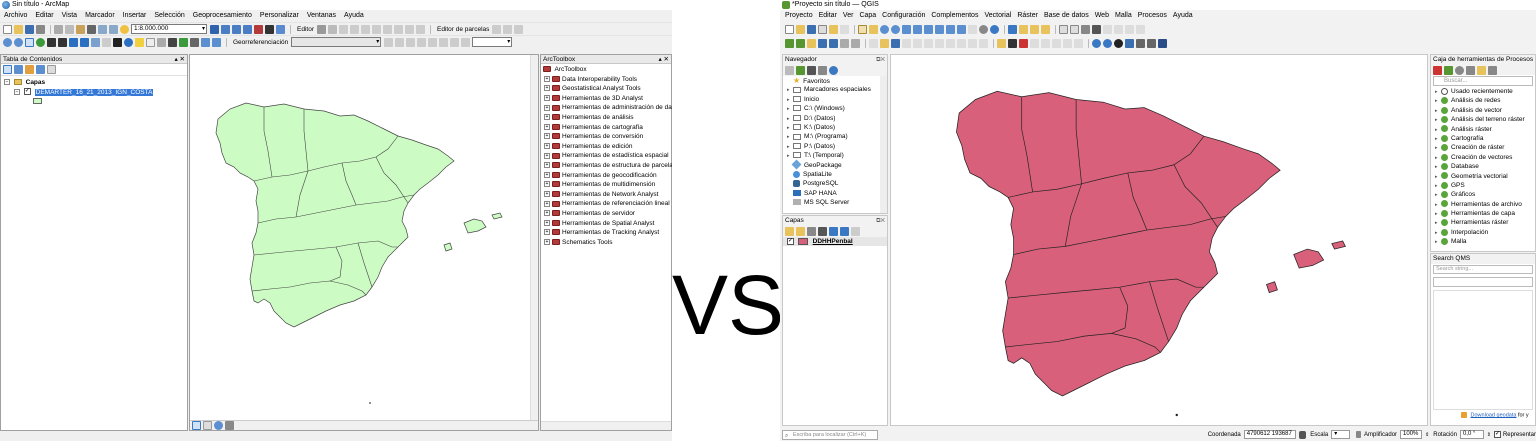 Image resolution: width=1536 pixels, height=441 pixels. Describe the element at coordinates (822, 43) in the screenshot. I see `add-postgis-icon` at that location.